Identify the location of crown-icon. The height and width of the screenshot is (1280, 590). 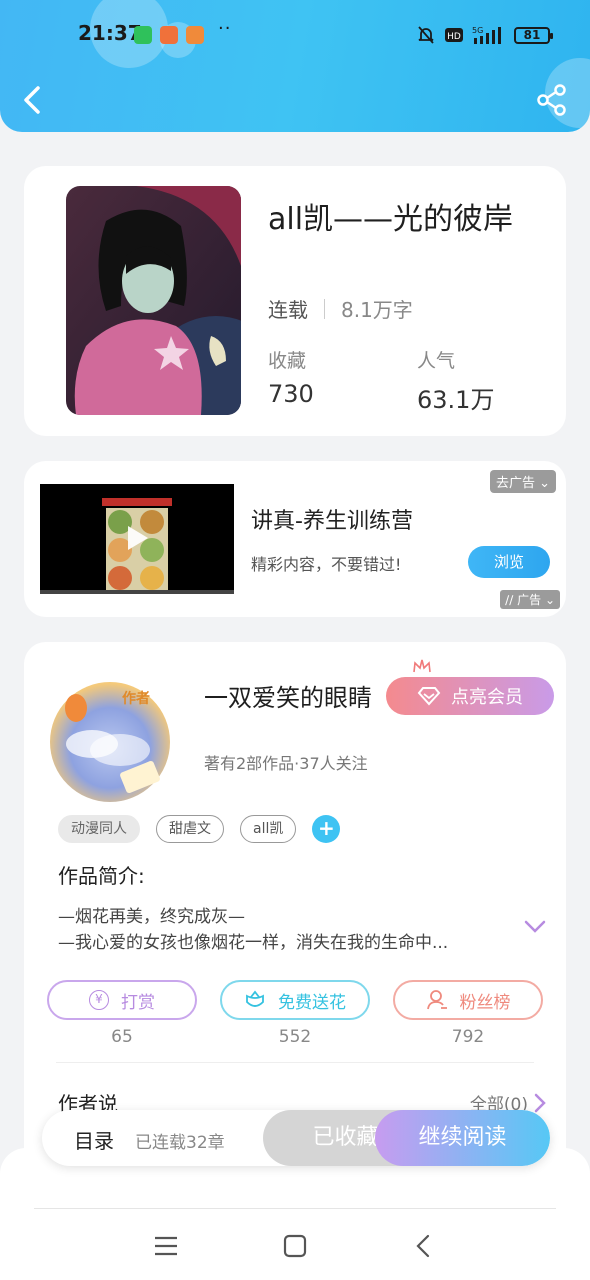
(422, 666).